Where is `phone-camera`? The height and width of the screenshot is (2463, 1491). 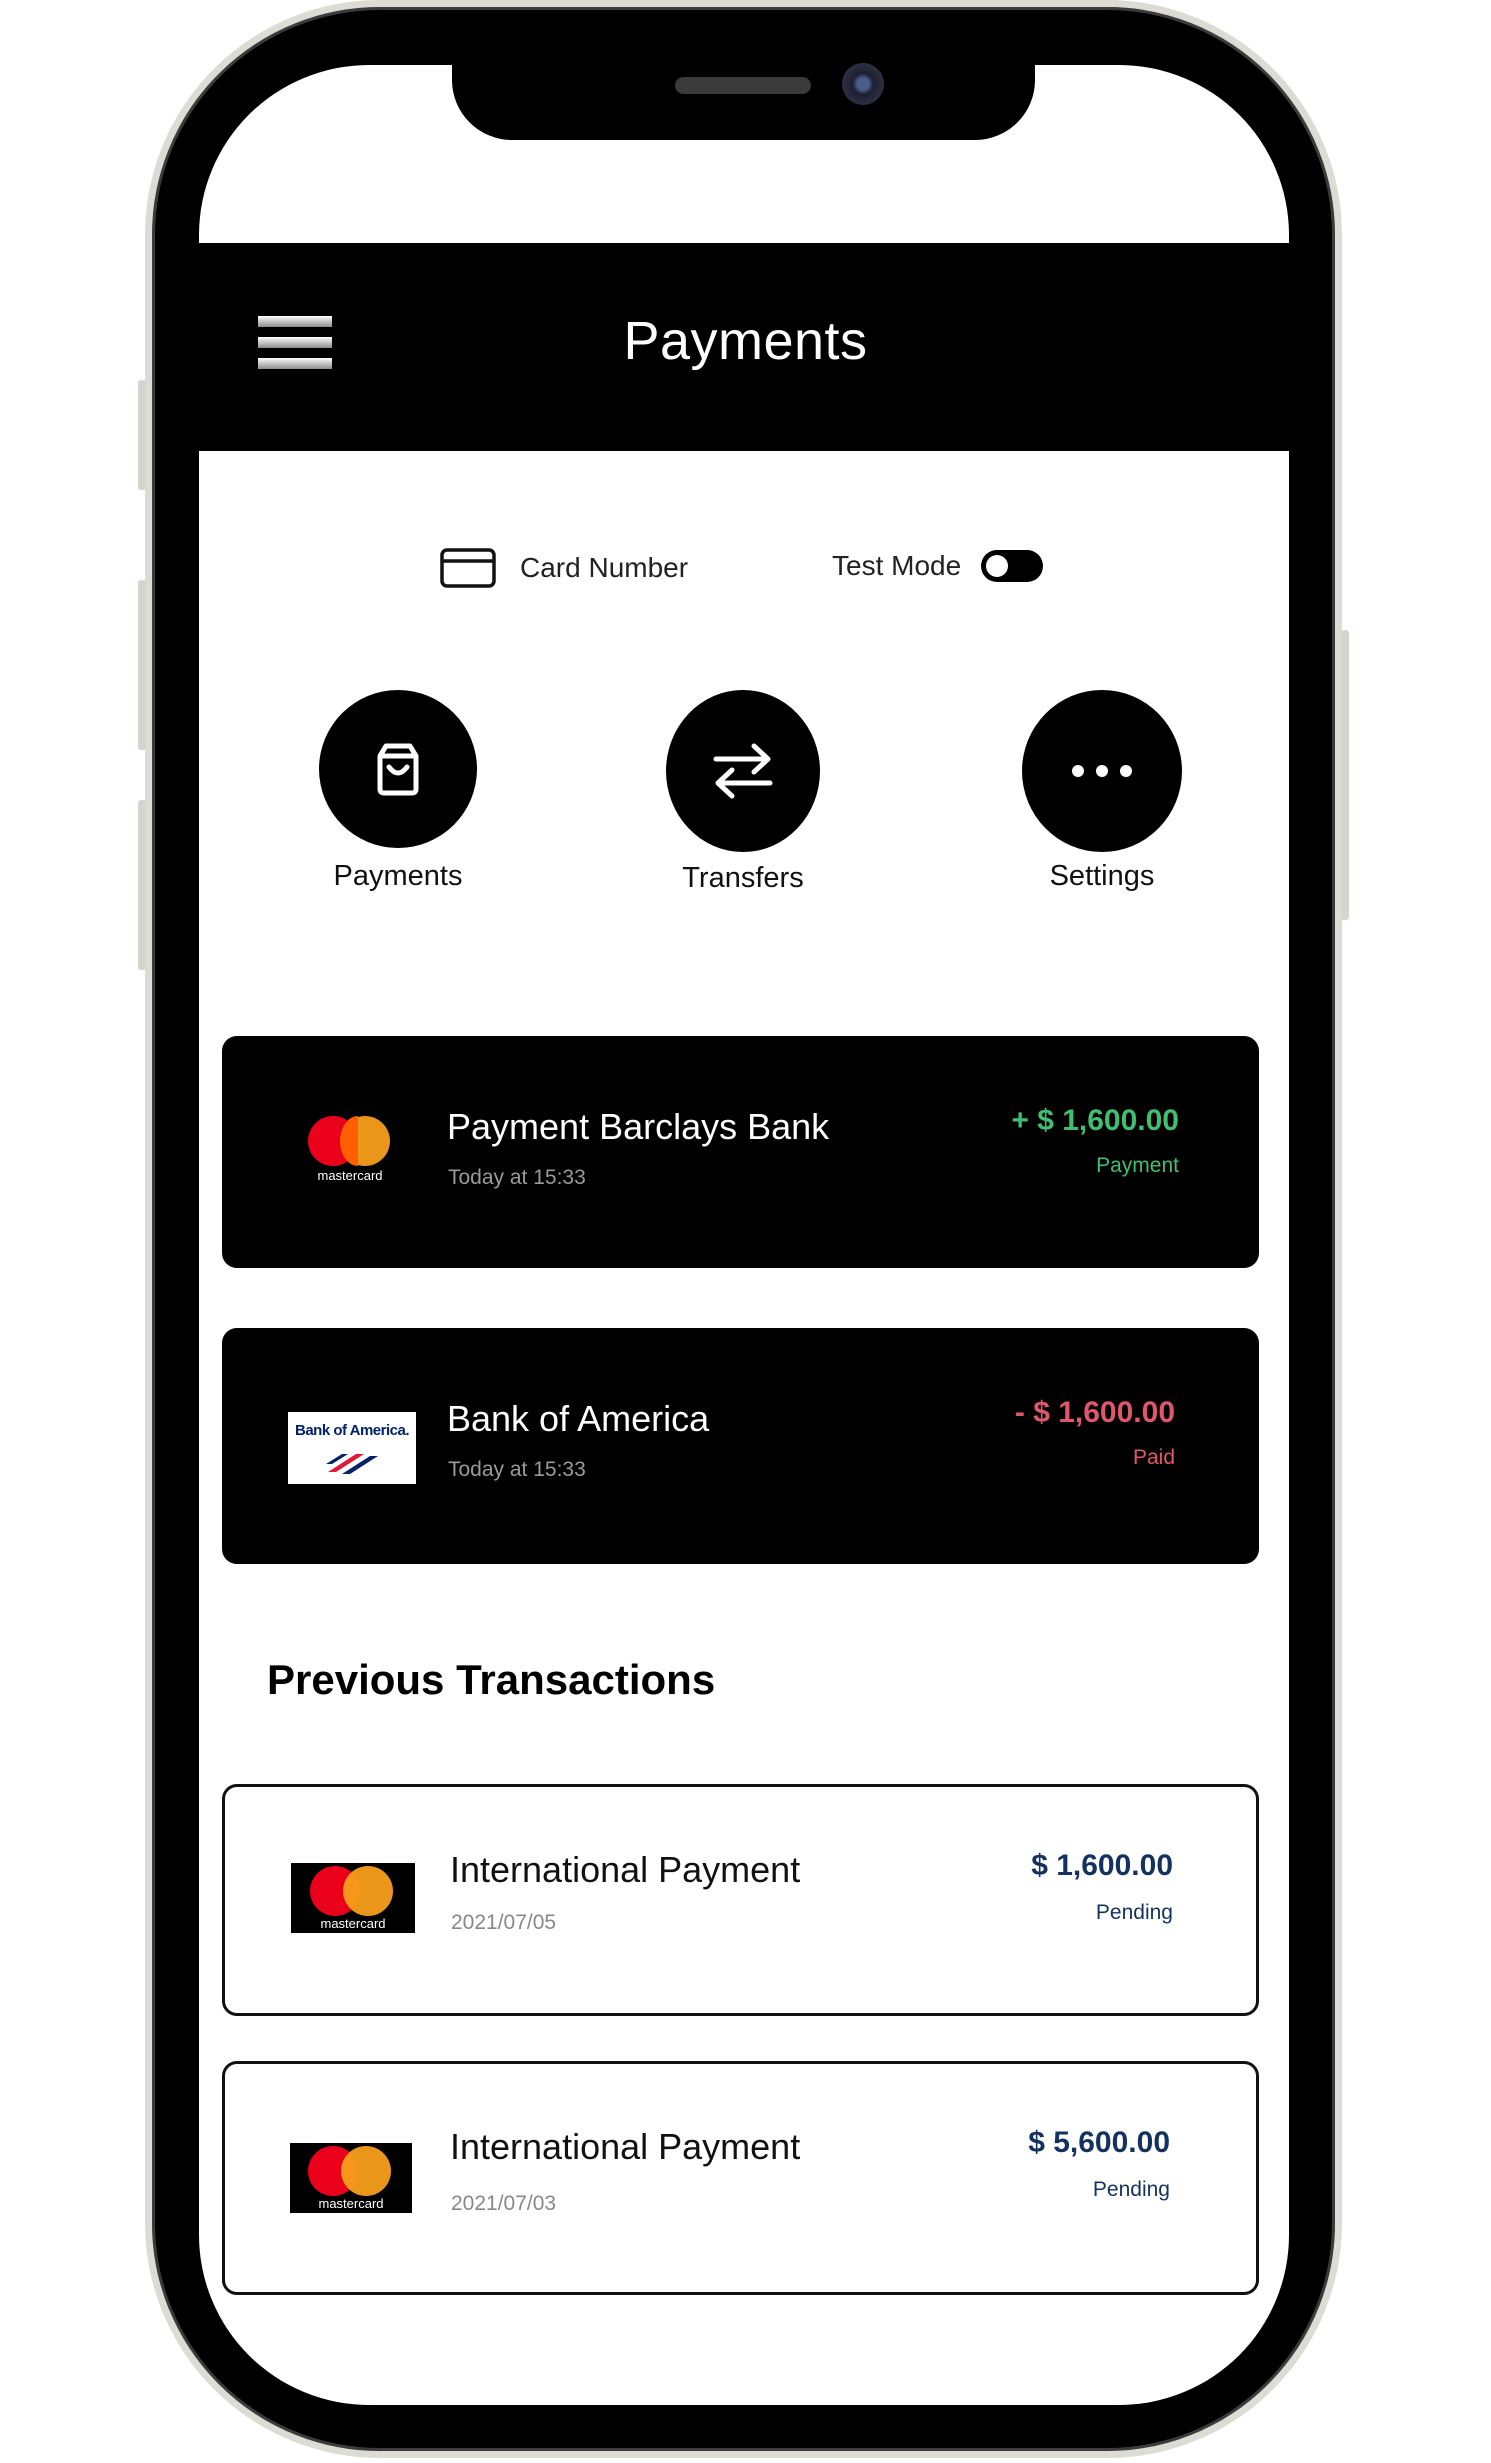
phone-camera is located at coordinates (863, 84).